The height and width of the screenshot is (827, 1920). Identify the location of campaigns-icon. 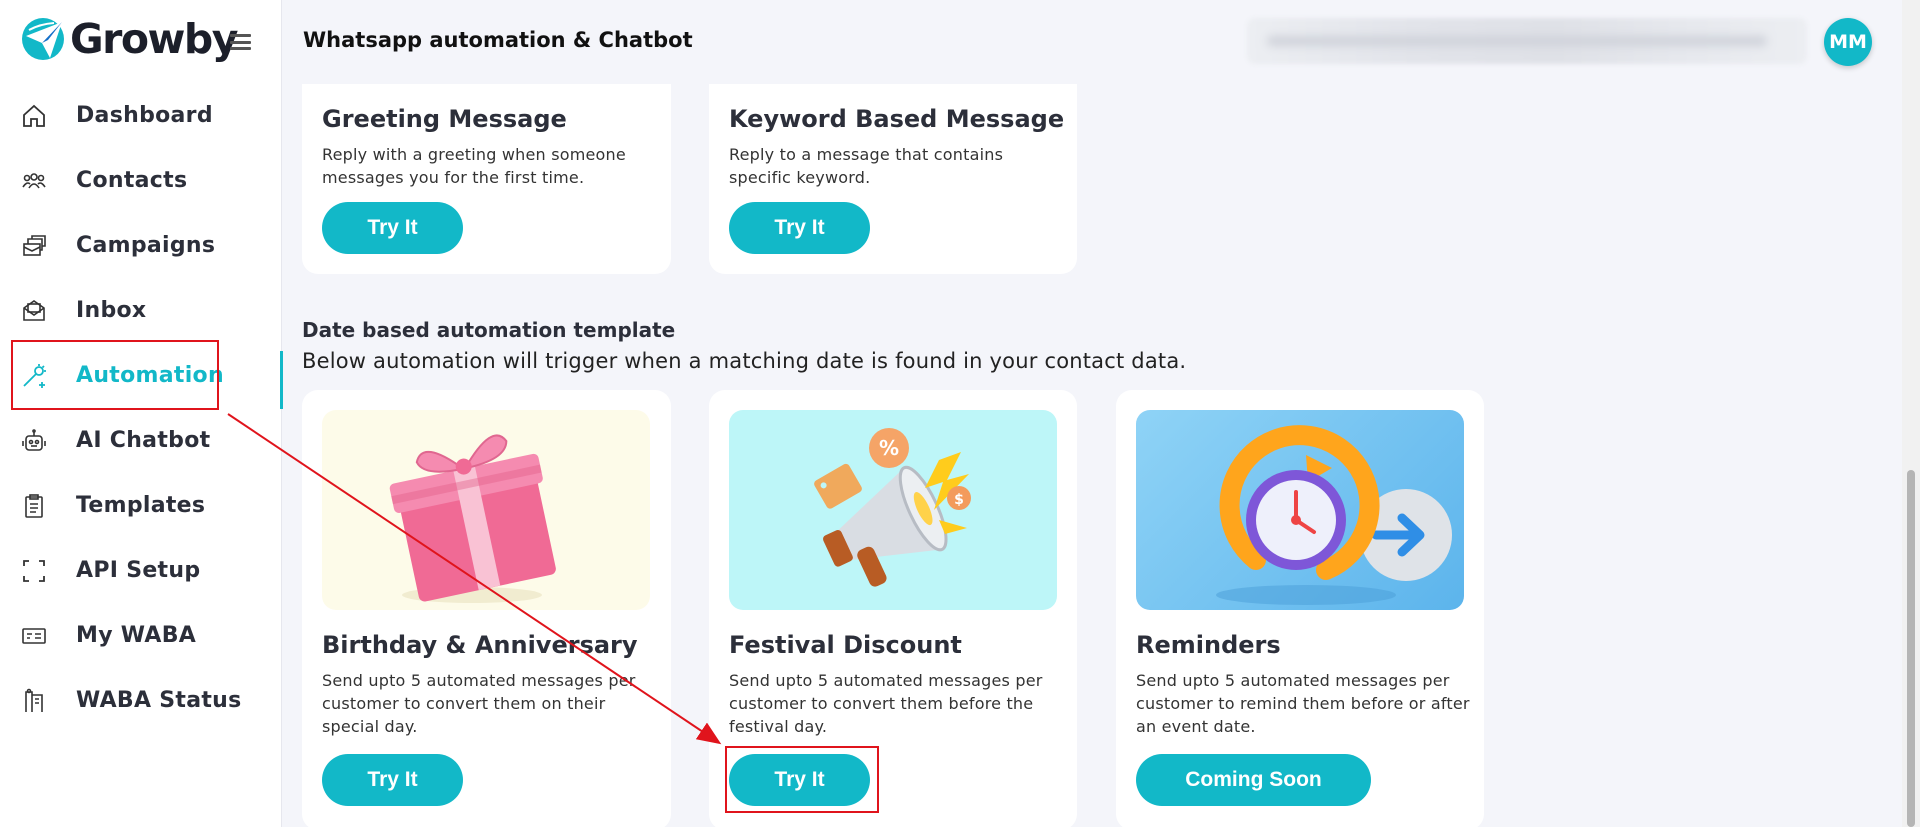
(34, 246).